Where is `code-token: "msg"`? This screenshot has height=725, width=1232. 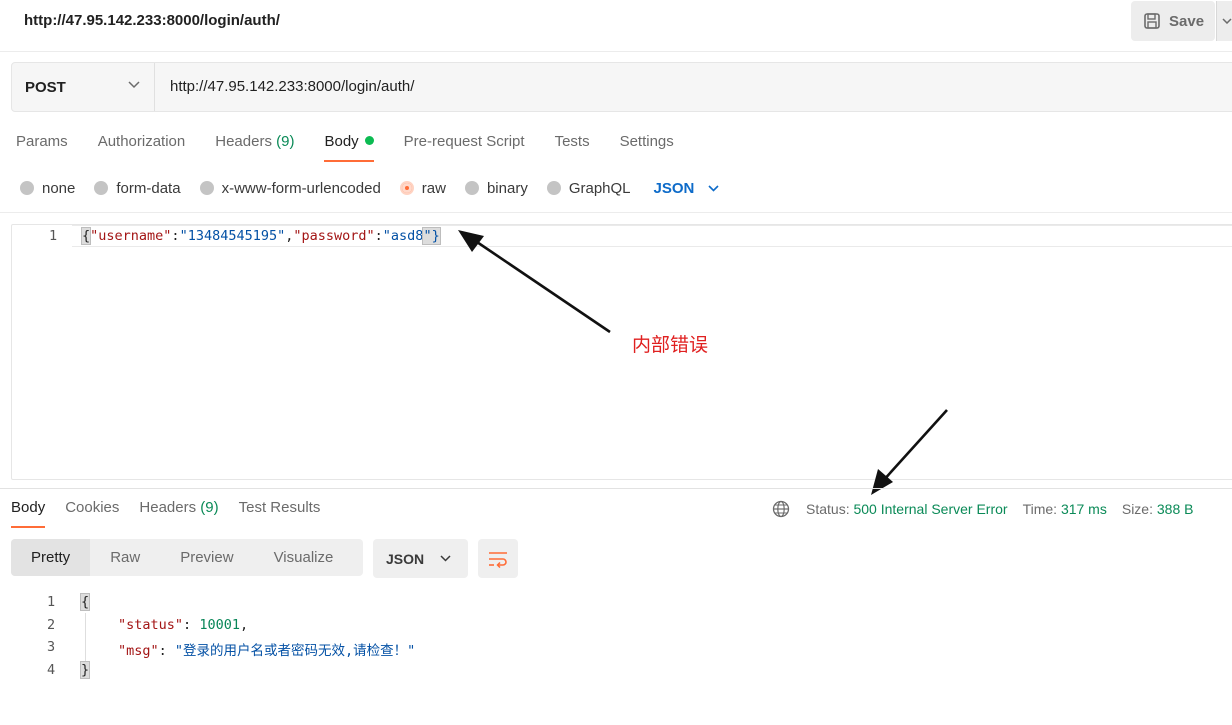 code-token: "msg" is located at coordinates (138, 651).